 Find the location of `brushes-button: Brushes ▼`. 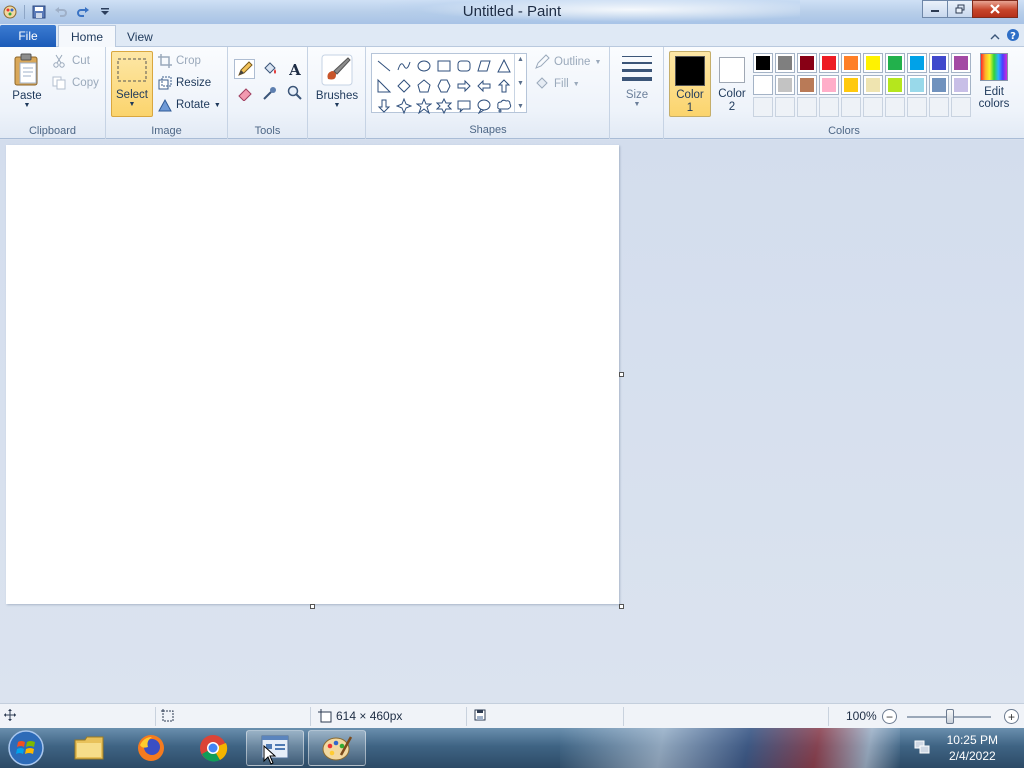

brushes-button: Brushes ▼ is located at coordinates (337, 81).